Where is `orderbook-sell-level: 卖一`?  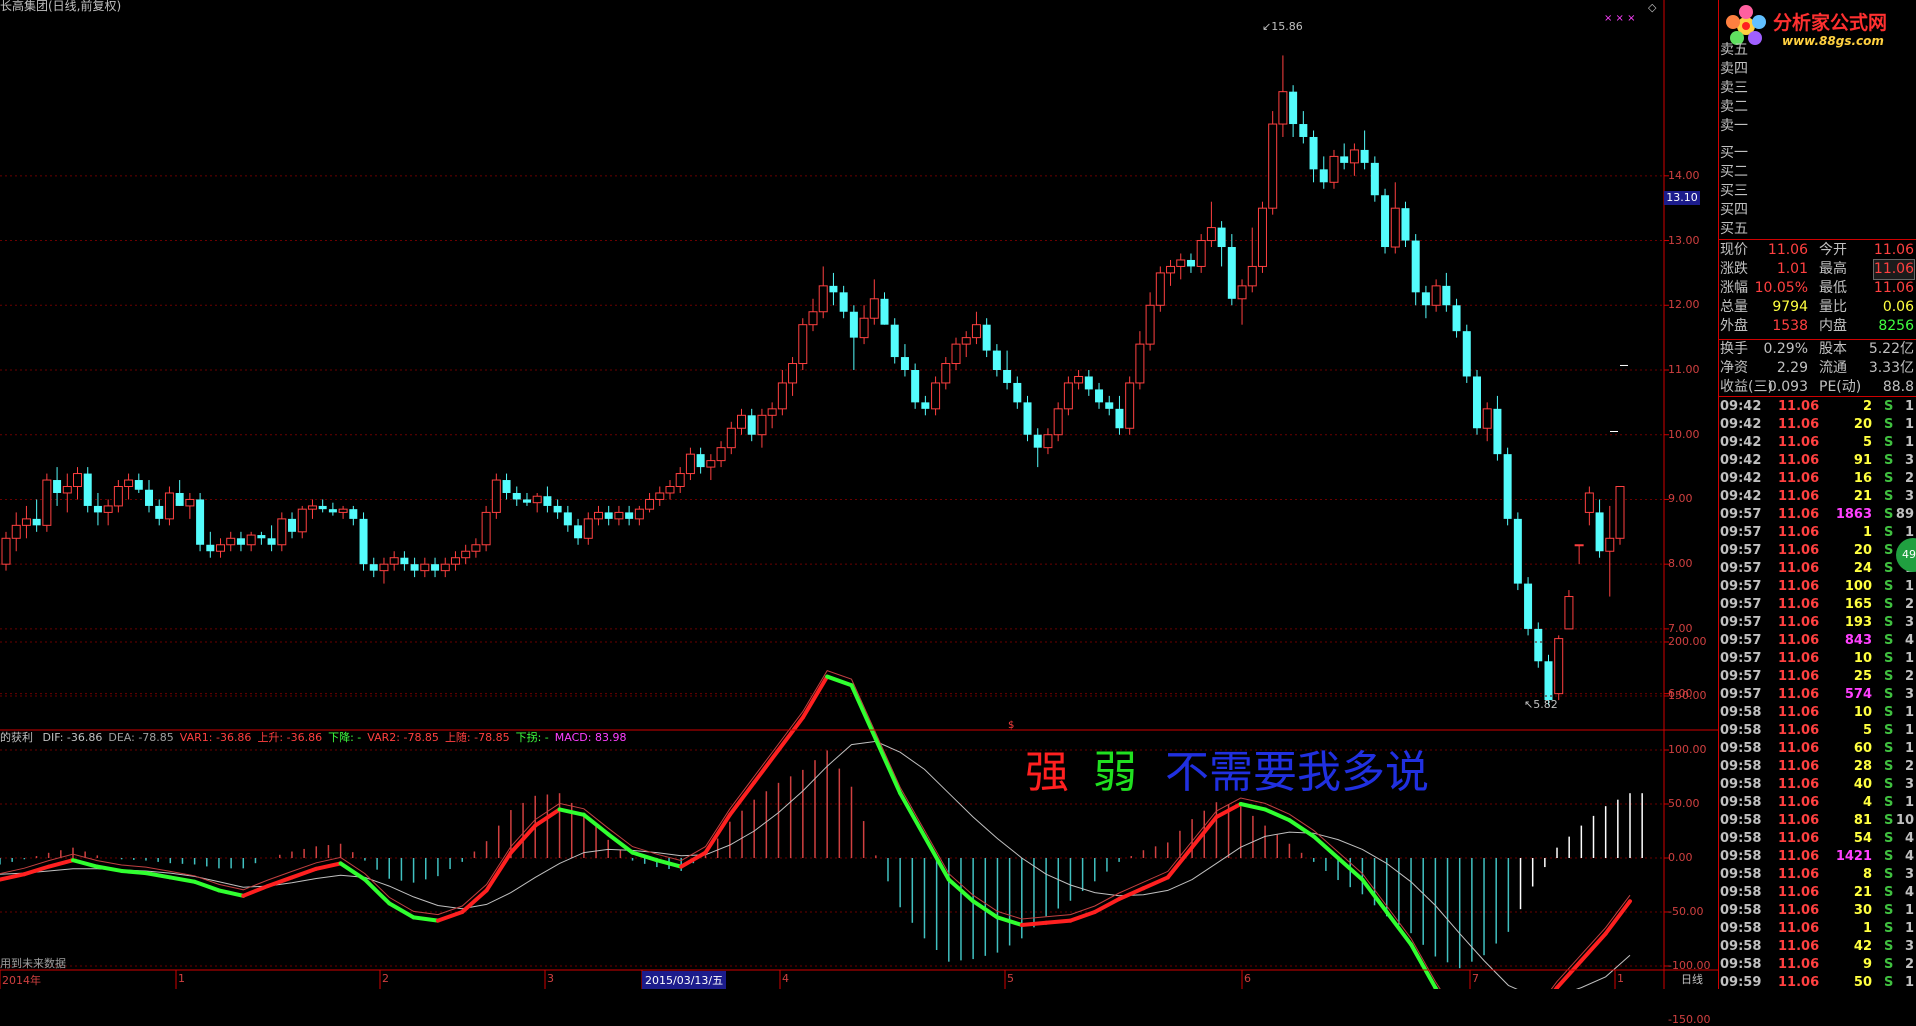 orderbook-sell-level: 卖一 is located at coordinates (1734, 126).